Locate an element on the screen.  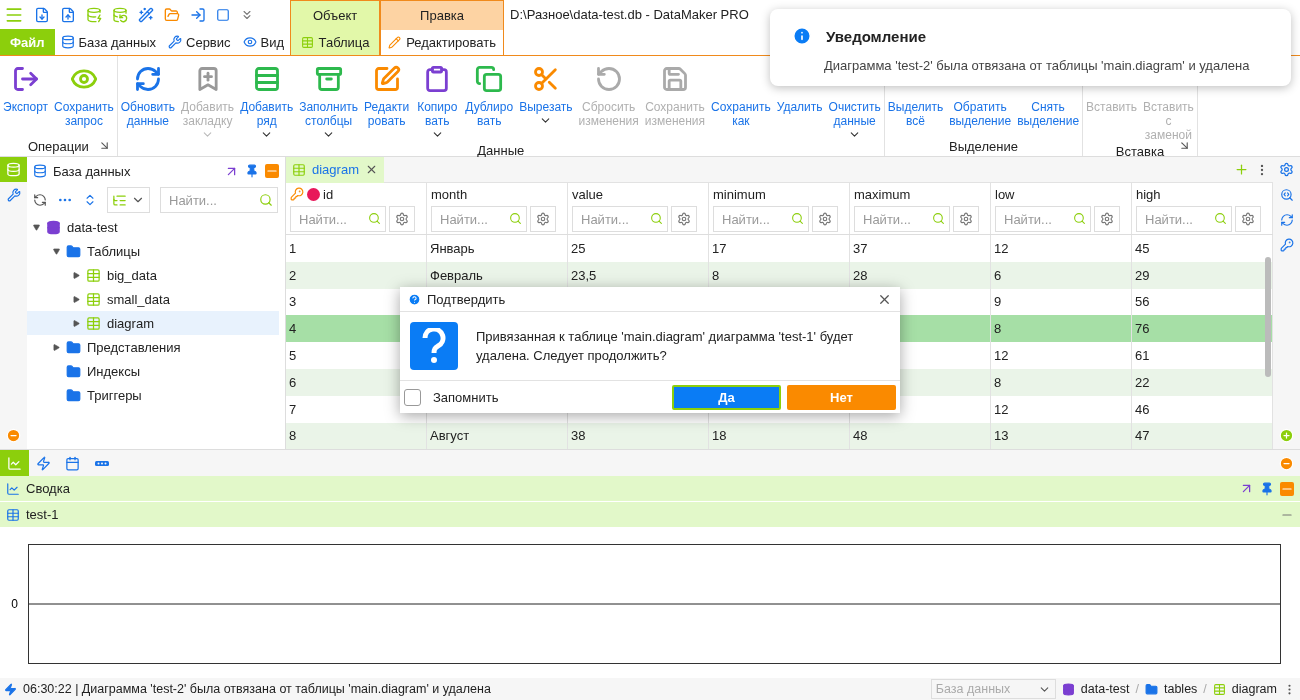
table-cell: 17 is located at coordinates (779, 248).